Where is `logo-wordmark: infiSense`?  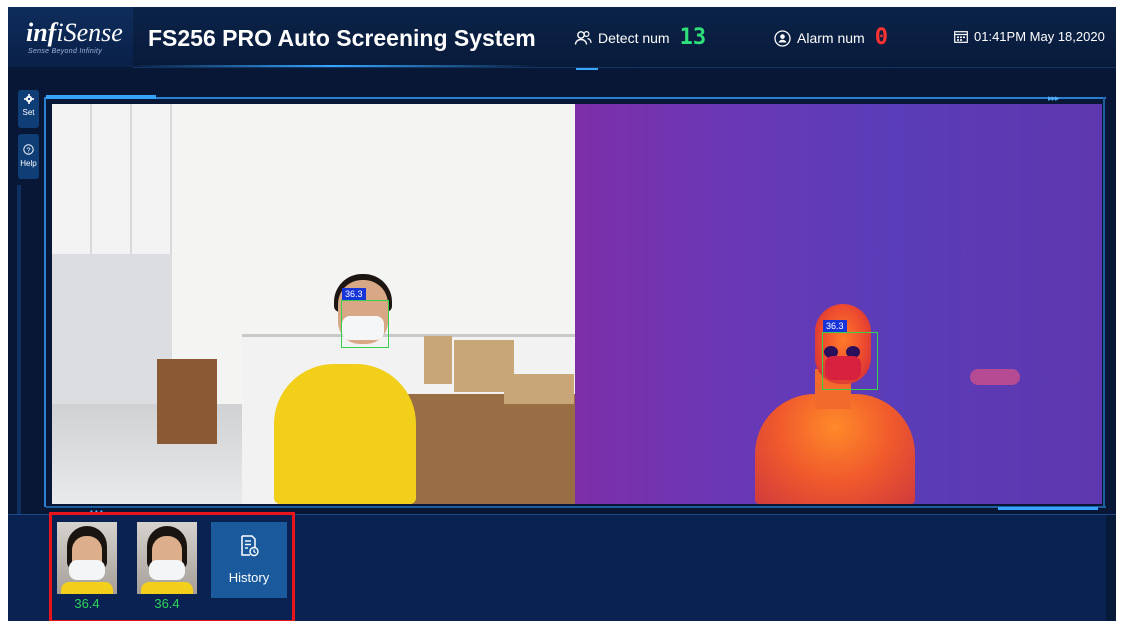
logo-wordmark: infiSense is located at coordinates (74, 33).